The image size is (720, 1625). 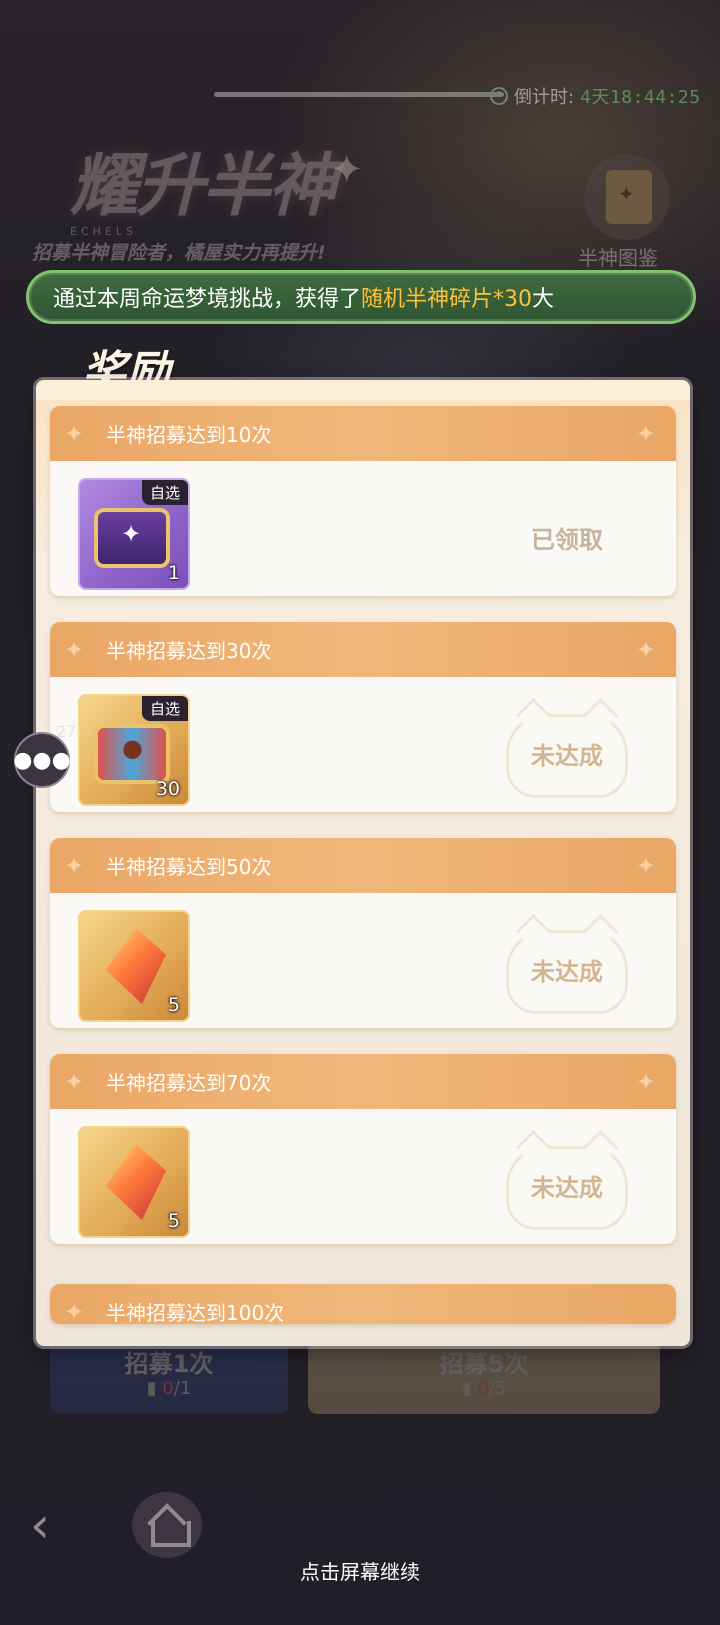 What do you see at coordinates (189, 867) in the screenshot?
I see `reward-card-title: 半神招募达到50次` at bounding box center [189, 867].